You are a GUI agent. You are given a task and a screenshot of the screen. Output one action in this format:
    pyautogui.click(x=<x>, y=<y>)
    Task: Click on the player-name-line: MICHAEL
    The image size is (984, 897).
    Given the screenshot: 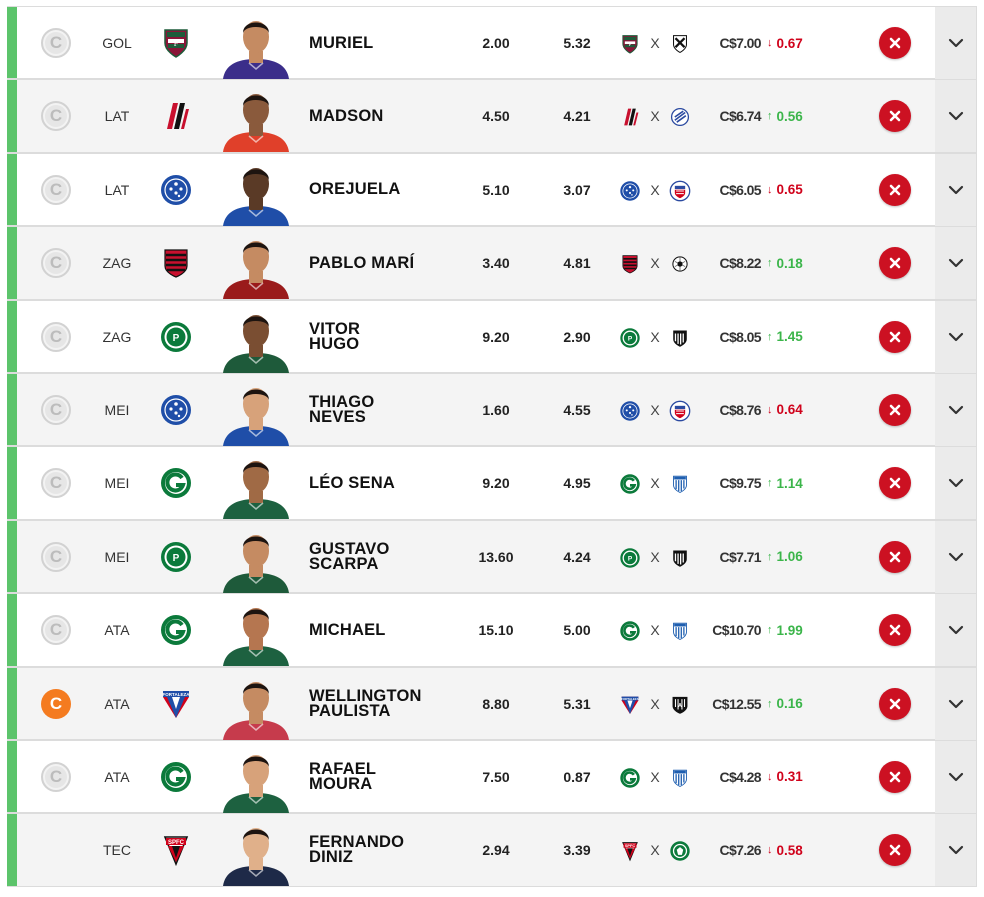 What is the action you would take?
    pyautogui.click(x=347, y=629)
    